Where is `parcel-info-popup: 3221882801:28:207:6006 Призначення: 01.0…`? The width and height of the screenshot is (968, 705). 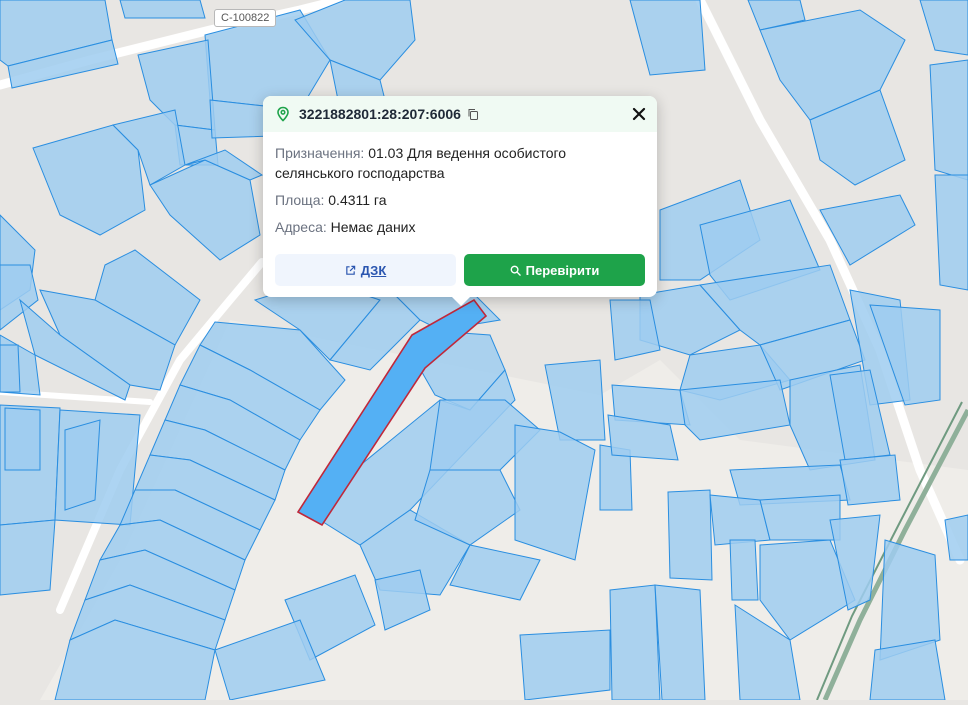 parcel-info-popup: 3221882801:28:207:6006 Призначення: 01.0… is located at coordinates (460, 201).